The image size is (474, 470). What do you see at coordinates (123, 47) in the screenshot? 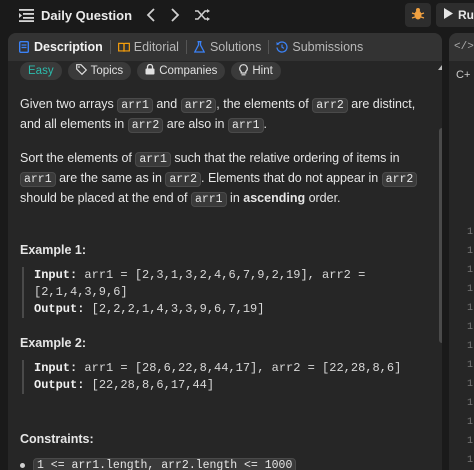
I see `book-icon` at bounding box center [123, 47].